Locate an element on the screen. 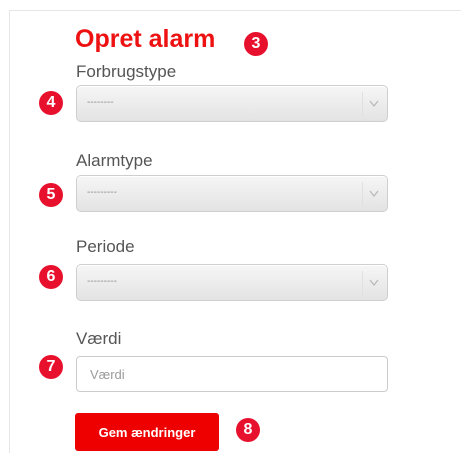 The width and height of the screenshot is (461, 453). forbrugstype-select: -------- is located at coordinates (232, 103).